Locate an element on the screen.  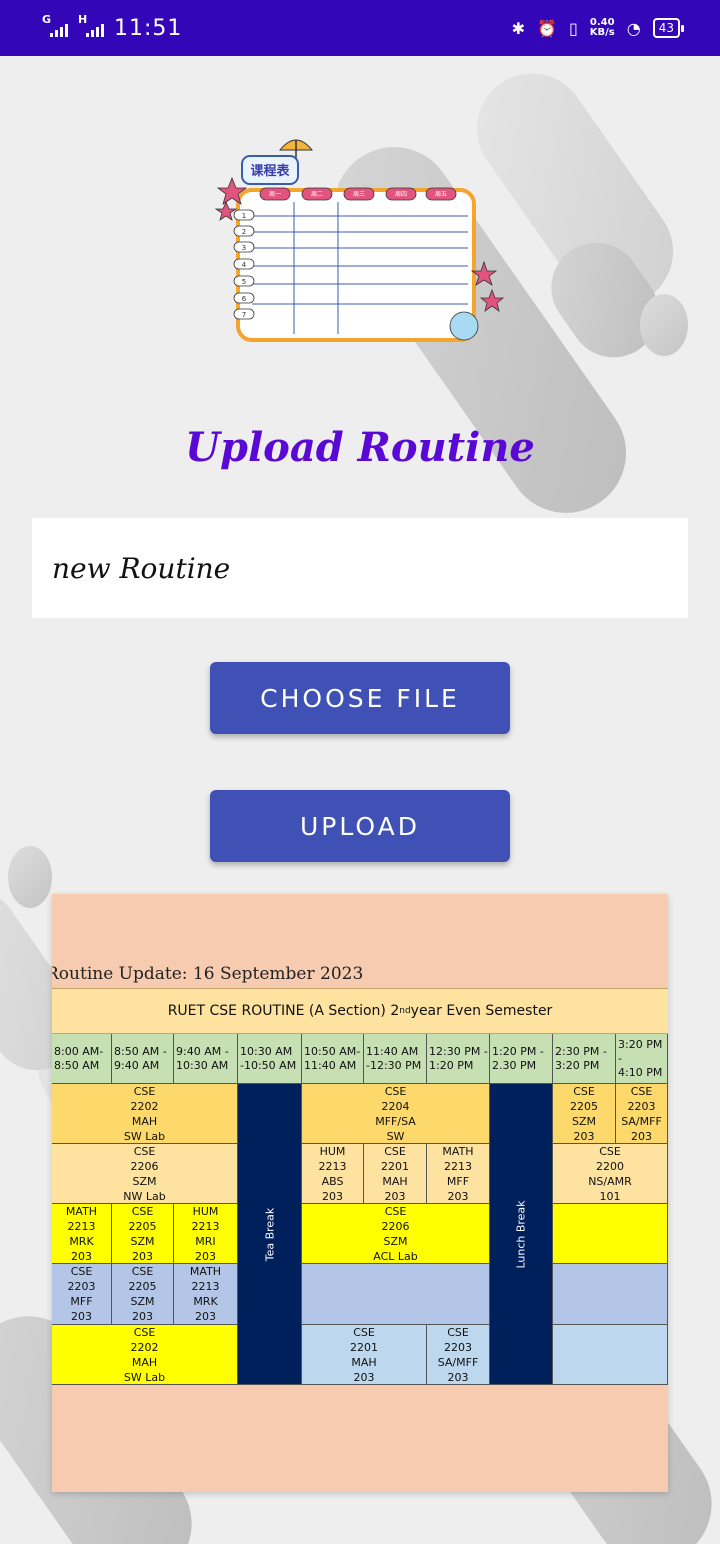
signal-icon: H is located at coordinates (91, 25).